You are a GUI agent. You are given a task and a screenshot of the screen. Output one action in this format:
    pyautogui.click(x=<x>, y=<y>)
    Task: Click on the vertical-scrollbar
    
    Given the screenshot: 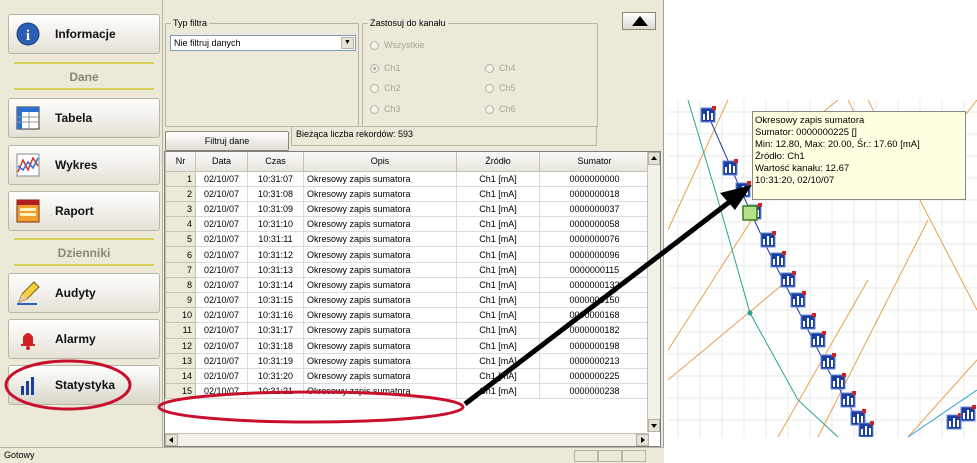 What is the action you would take?
    pyautogui.click(x=653, y=292)
    